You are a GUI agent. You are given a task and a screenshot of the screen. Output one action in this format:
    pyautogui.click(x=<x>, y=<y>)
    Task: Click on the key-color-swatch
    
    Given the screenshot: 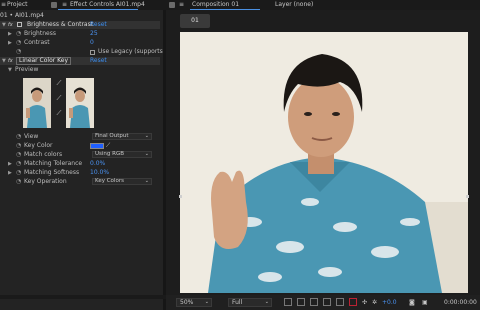 What is the action you would take?
    pyautogui.click(x=97, y=146)
    